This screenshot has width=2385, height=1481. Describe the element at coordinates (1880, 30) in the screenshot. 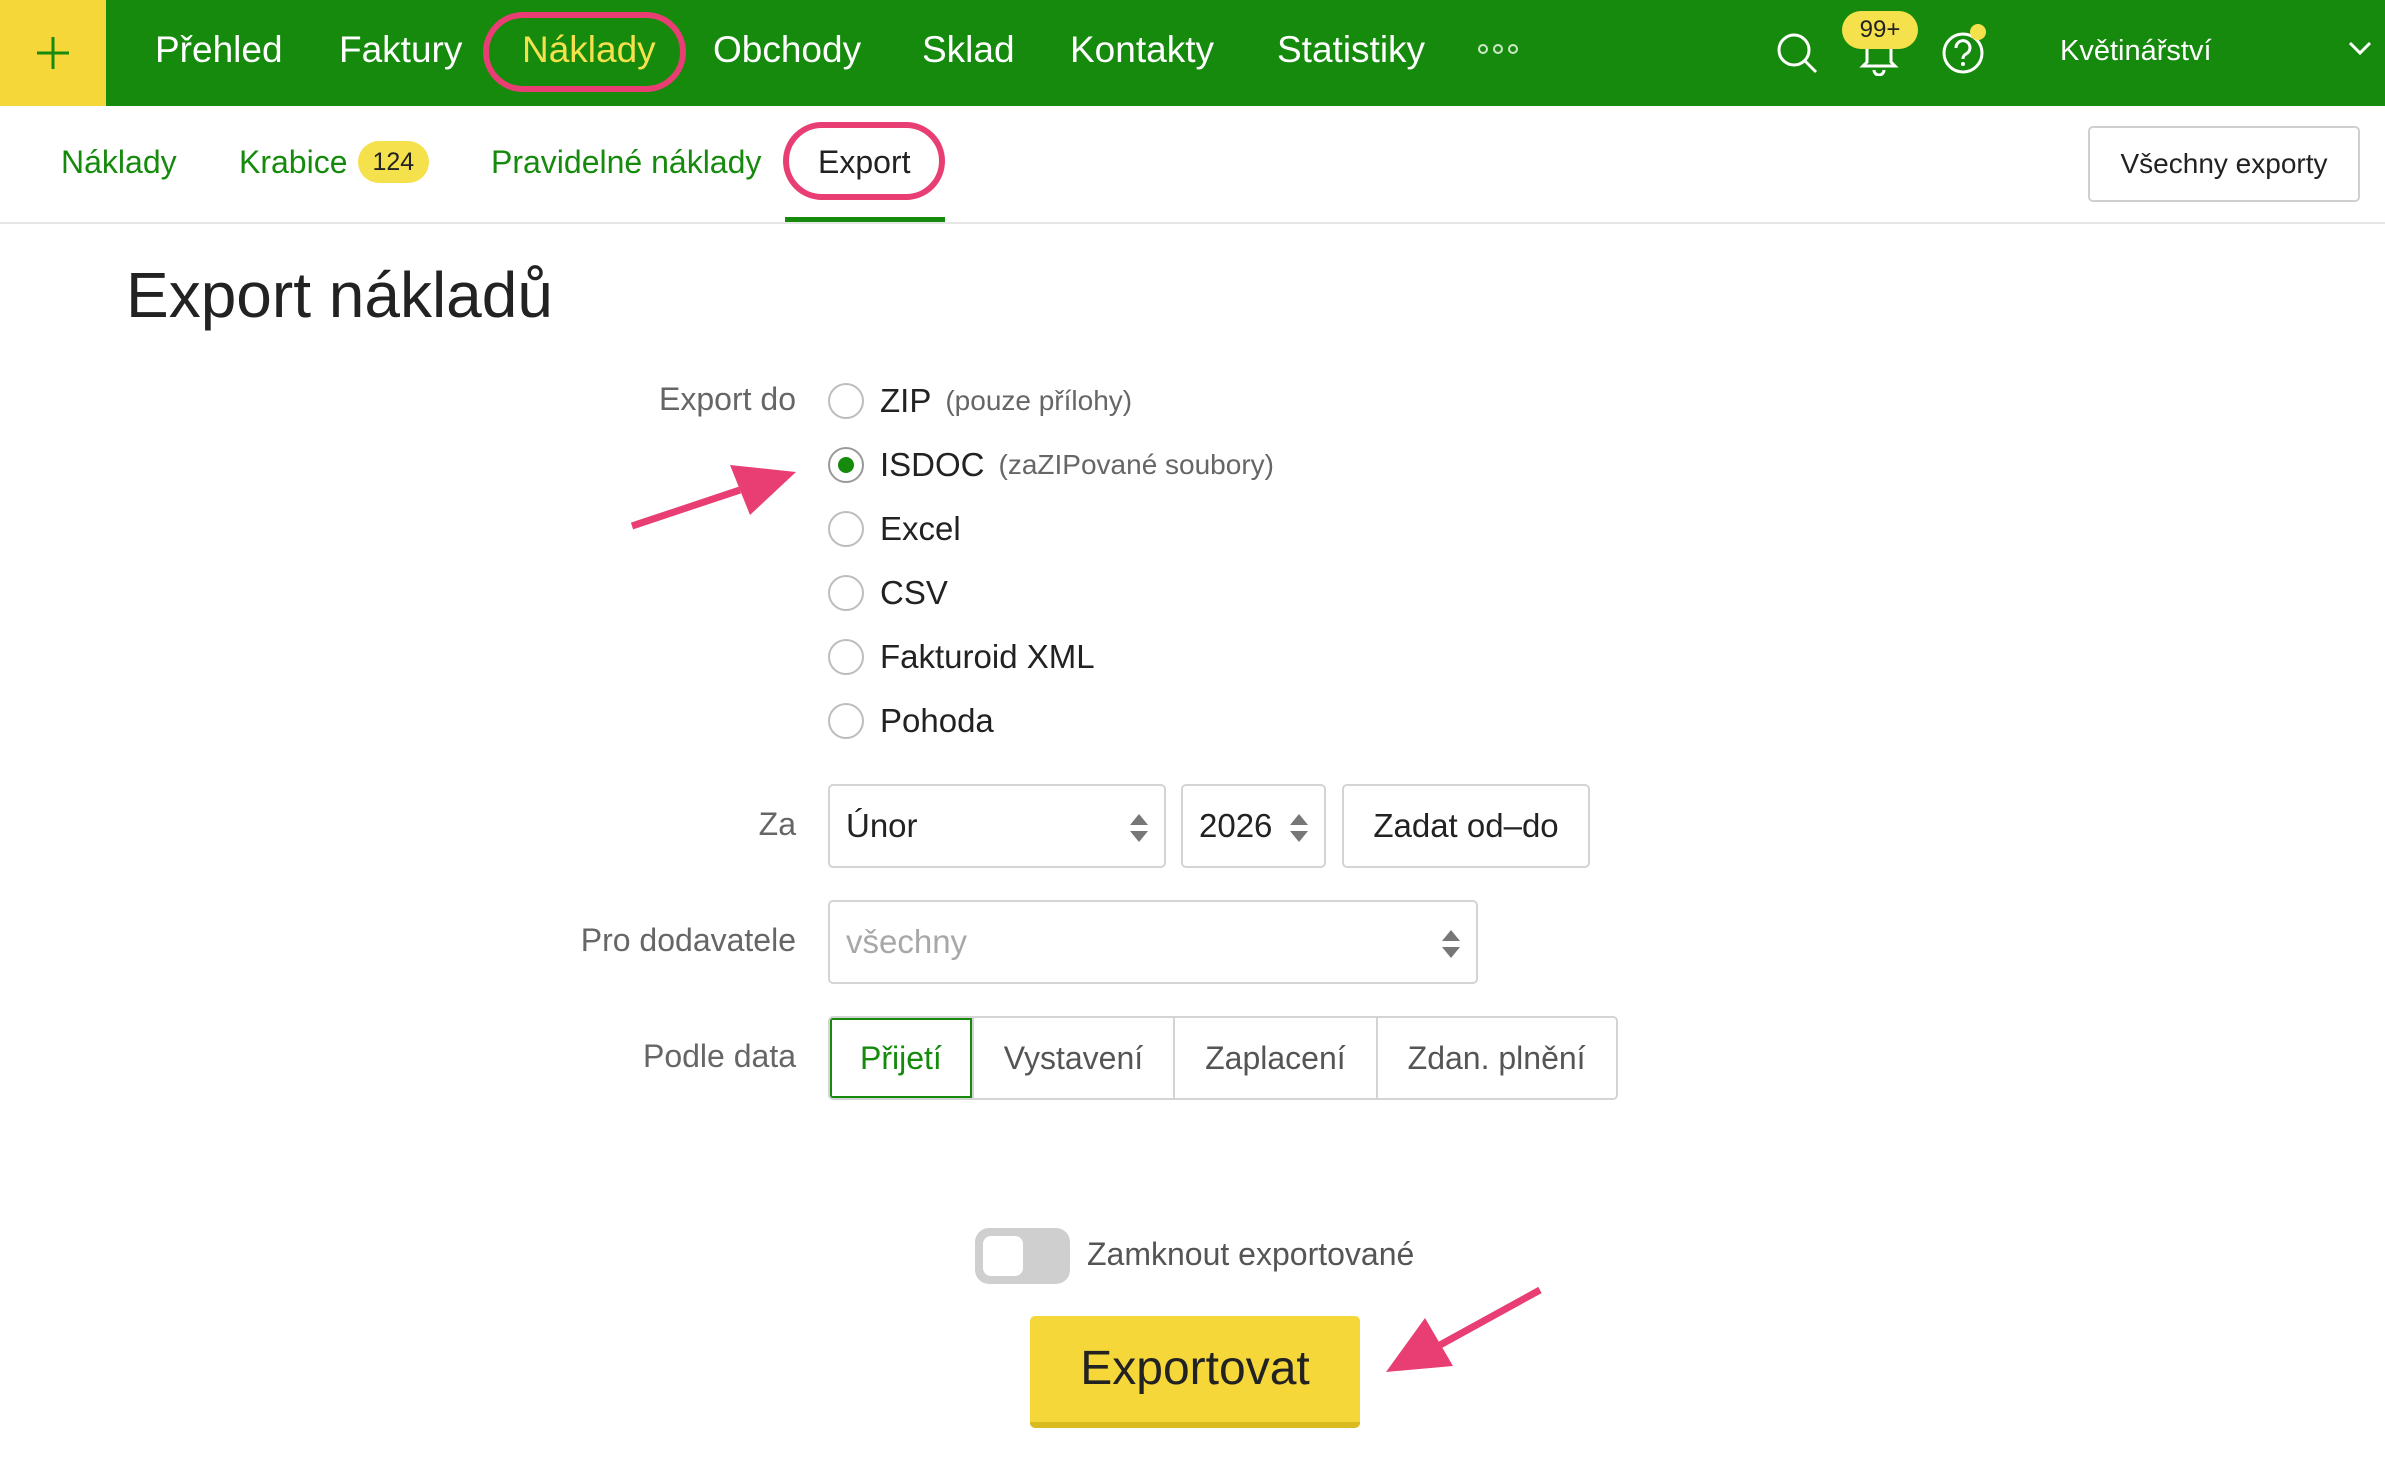

I see `notifications-badge: 99+` at that location.